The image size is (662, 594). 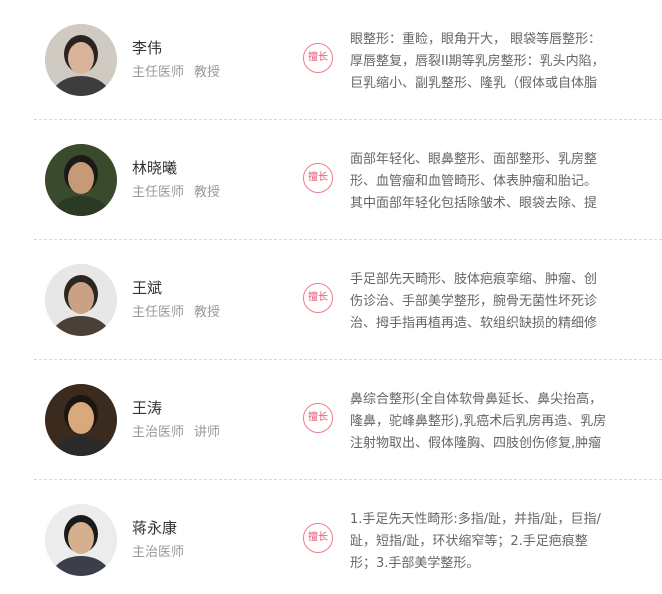 I want to click on specialty-line: 鼻综合整形(全自体软骨鼻延长、鼻尖抬高，, so click(x=476, y=399).